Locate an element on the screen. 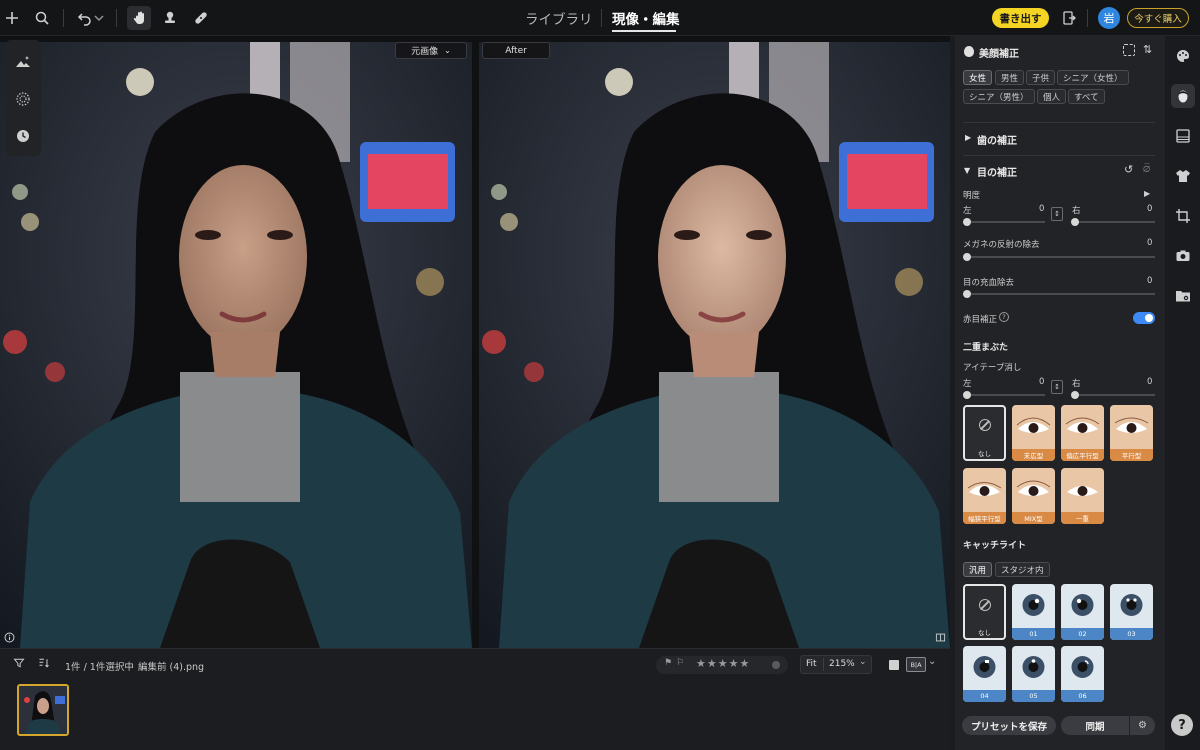 This screenshot has width=1200, height=750. brightness-left-slider is located at coordinates (1005, 222).